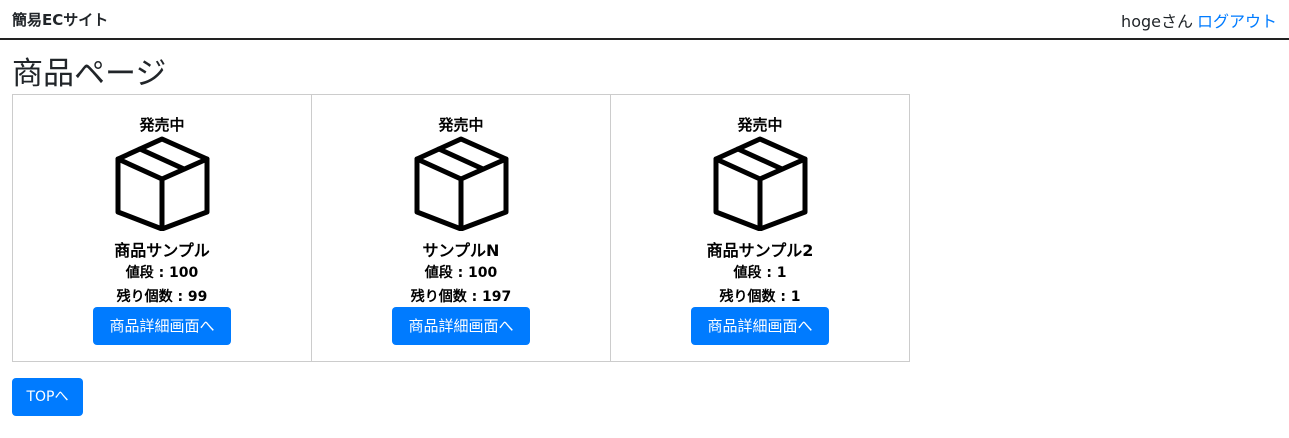  I want to click on logout-link: ログアウト, so click(1237, 21).